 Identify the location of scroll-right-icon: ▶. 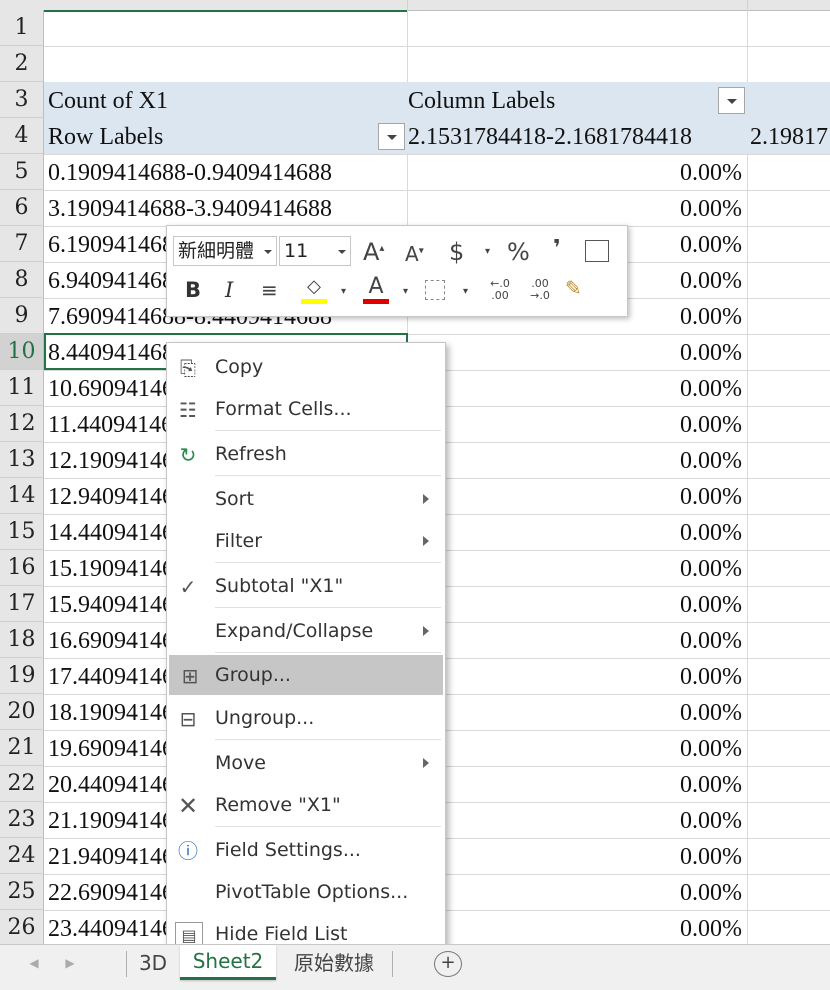
(70, 963).